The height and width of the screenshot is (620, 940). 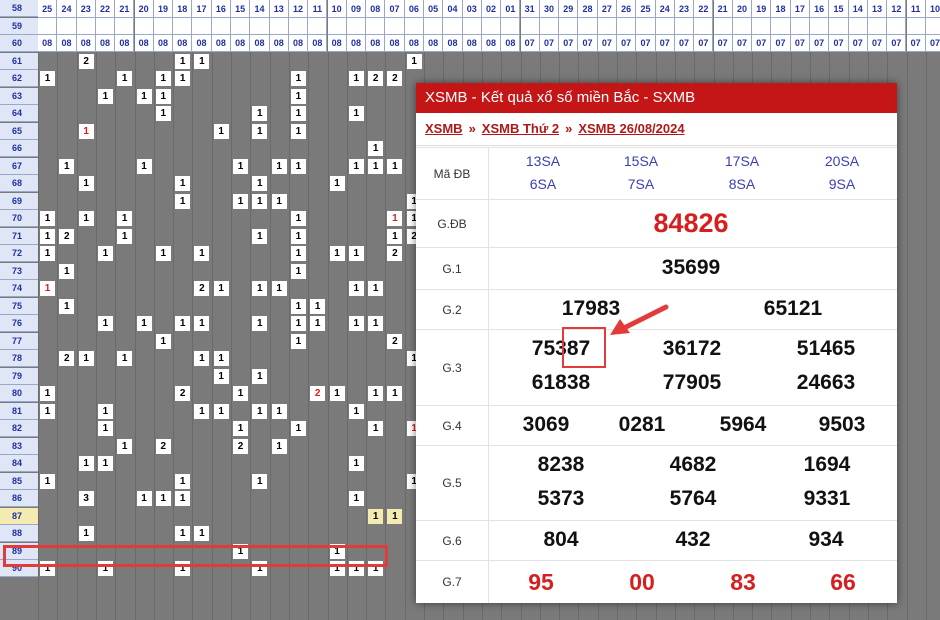 I want to click on grid-row-label: 86, so click(x=19, y=498).